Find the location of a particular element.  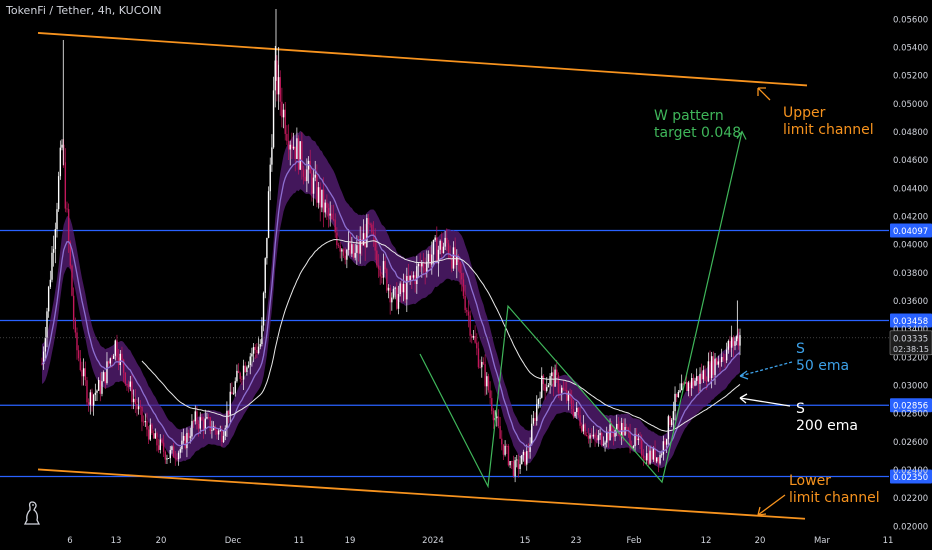

y-tick-label: 0.04400 is located at coordinates (910, 189).